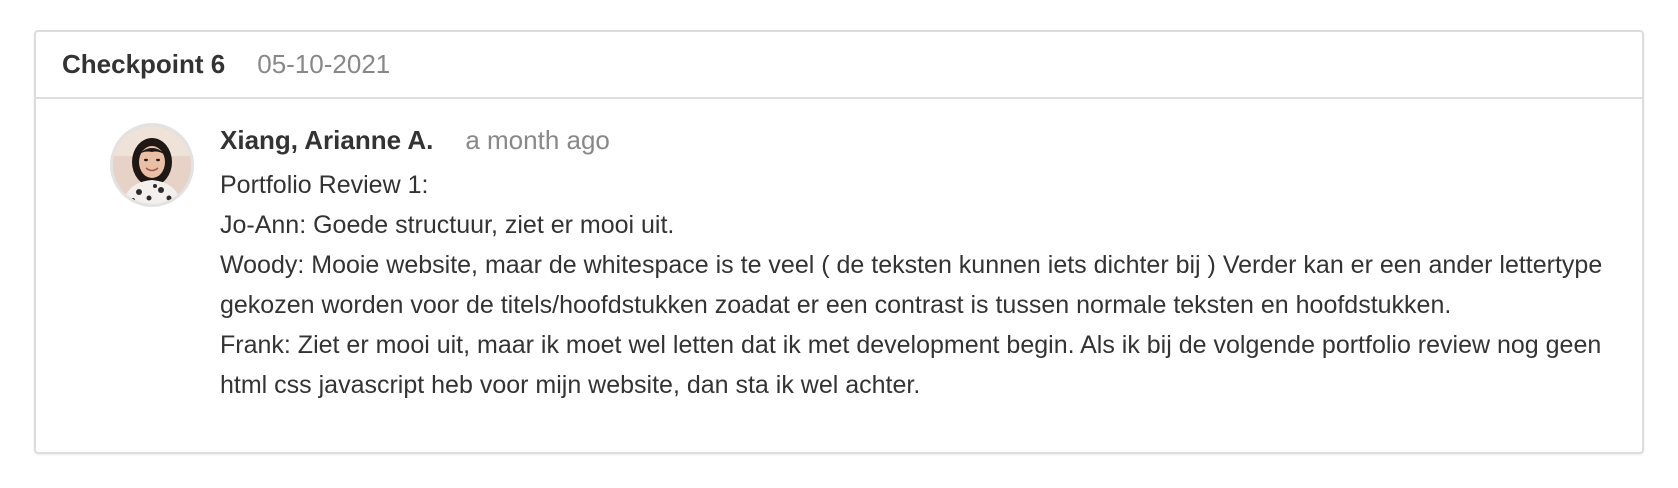 The width and height of the screenshot is (1678, 488). Describe the element at coordinates (144, 64) in the screenshot. I see `checkpoint-title: Checkpoint 6` at that location.